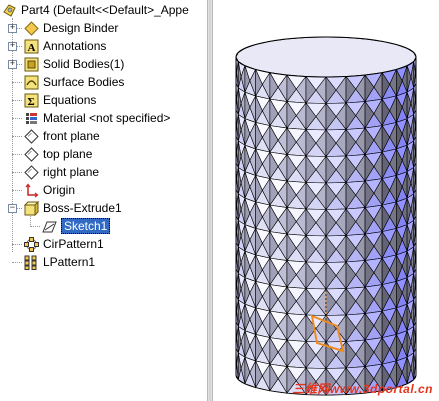 The height and width of the screenshot is (401, 439). What do you see at coordinates (49, 226) in the screenshot?
I see `sketch-icon` at bounding box center [49, 226].